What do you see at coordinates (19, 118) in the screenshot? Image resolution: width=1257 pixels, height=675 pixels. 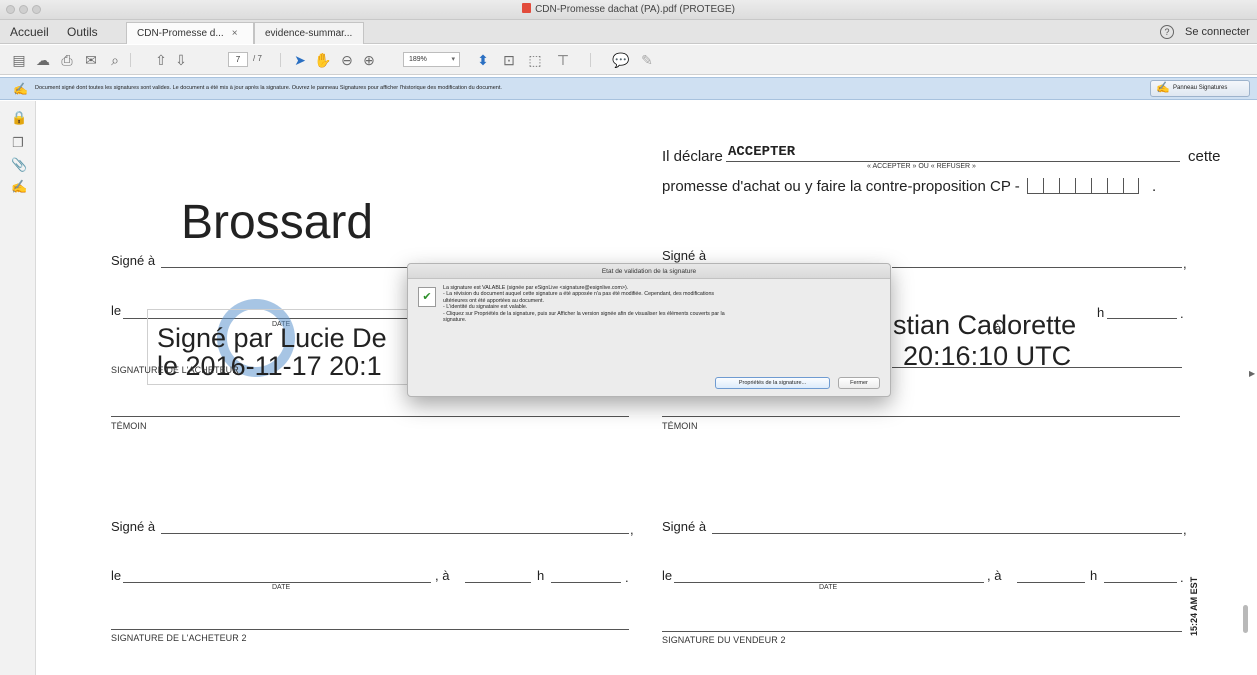 I see `lock-icon: 🔒` at bounding box center [19, 118].